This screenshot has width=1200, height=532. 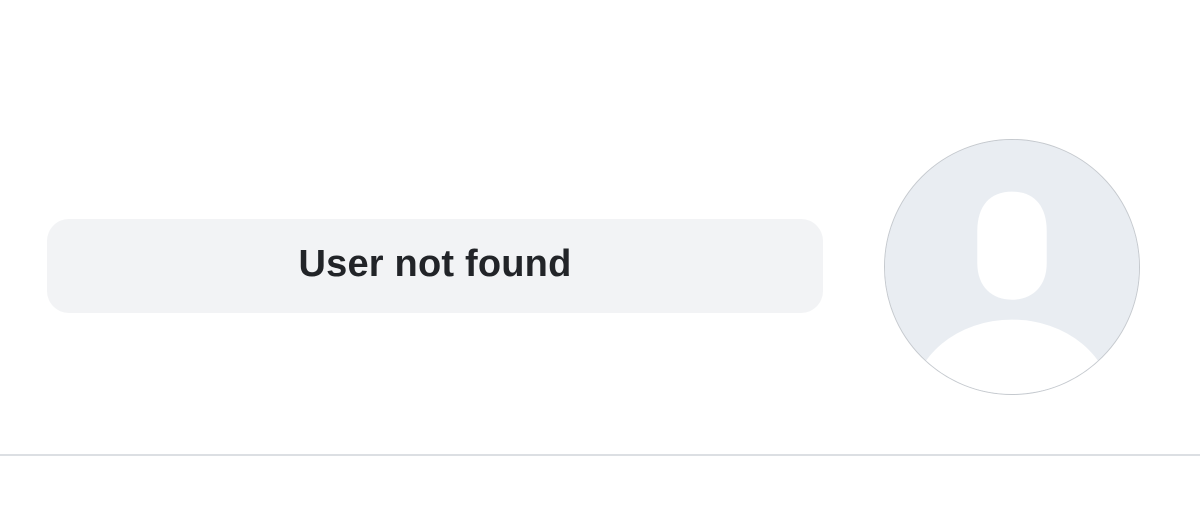 What do you see at coordinates (1012, 245) in the screenshot?
I see `avatar-head-shape` at bounding box center [1012, 245].